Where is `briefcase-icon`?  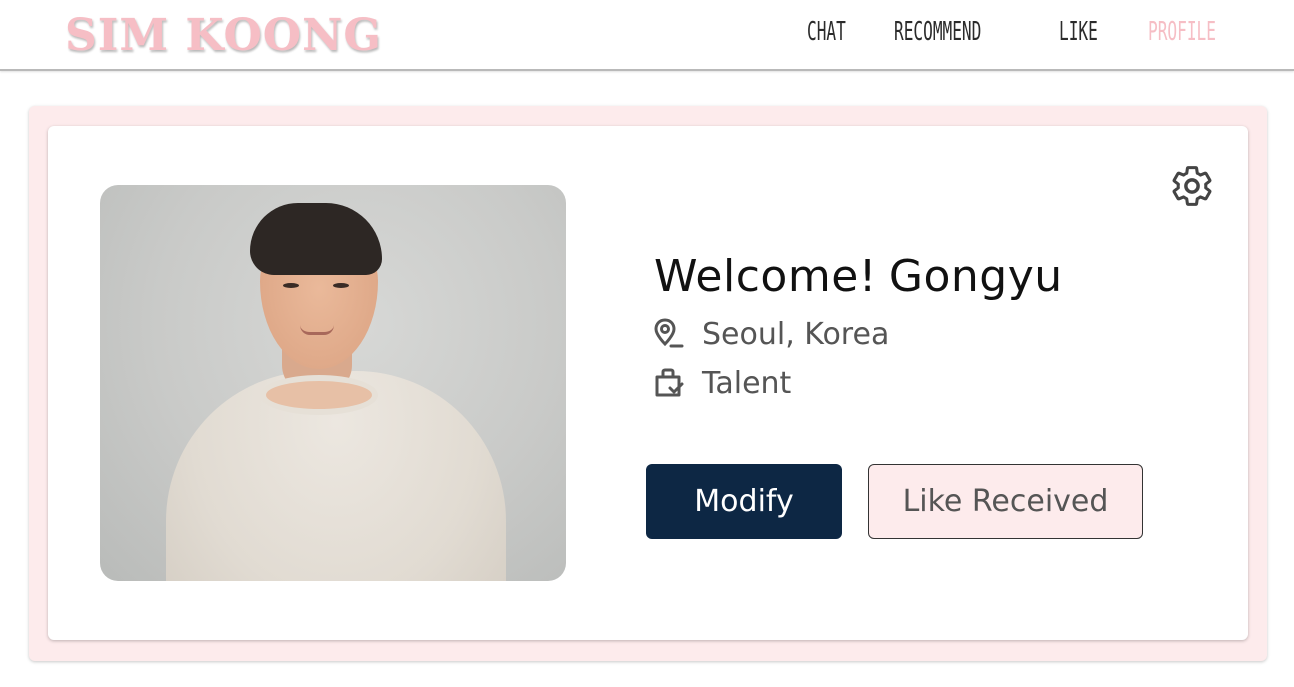 briefcase-icon is located at coordinates (669, 382).